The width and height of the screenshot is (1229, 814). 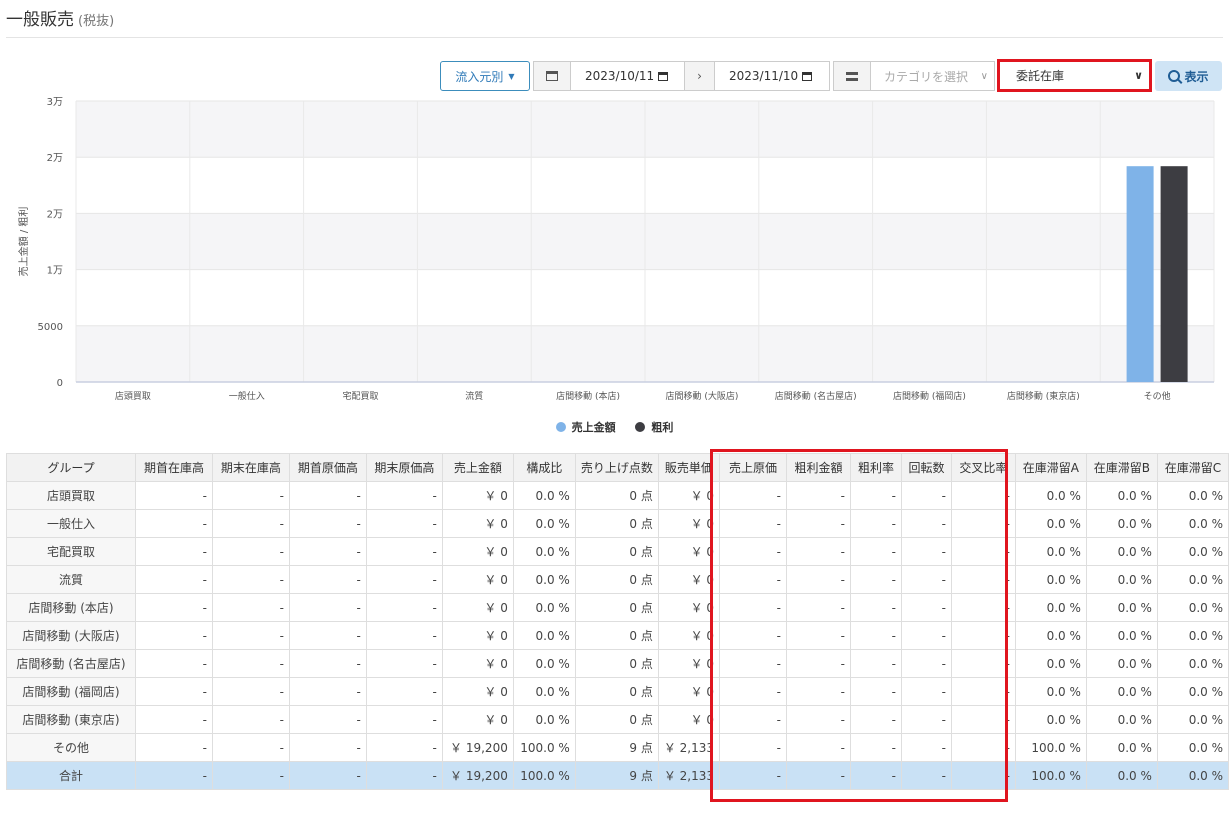 I want to click on chart-legend: 売上金額 粗利, so click(x=614, y=427).